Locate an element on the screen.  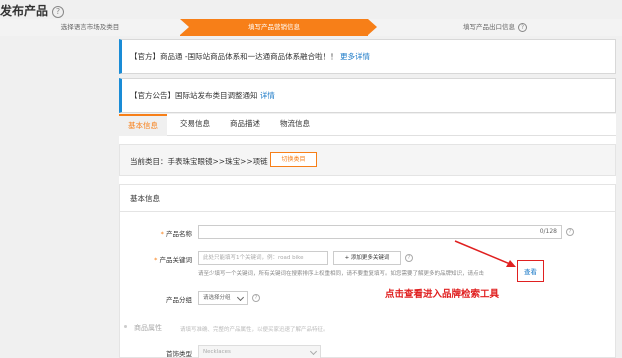
page-title-text: 发布产品 is located at coordinates (24, 11).